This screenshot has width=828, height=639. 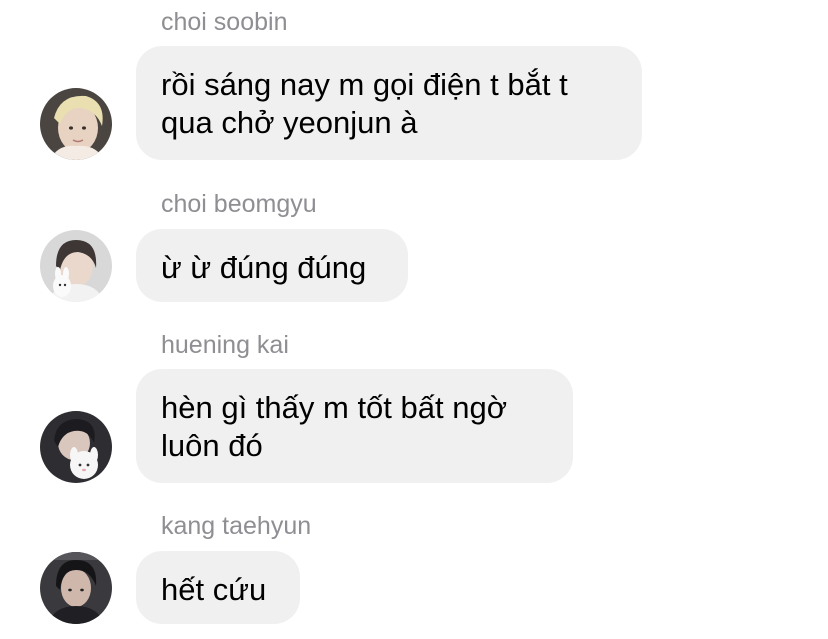 What do you see at coordinates (289, 122) in the screenshot?
I see `message-text: qua chở yeonjun à` at bounding box center [289, 122].